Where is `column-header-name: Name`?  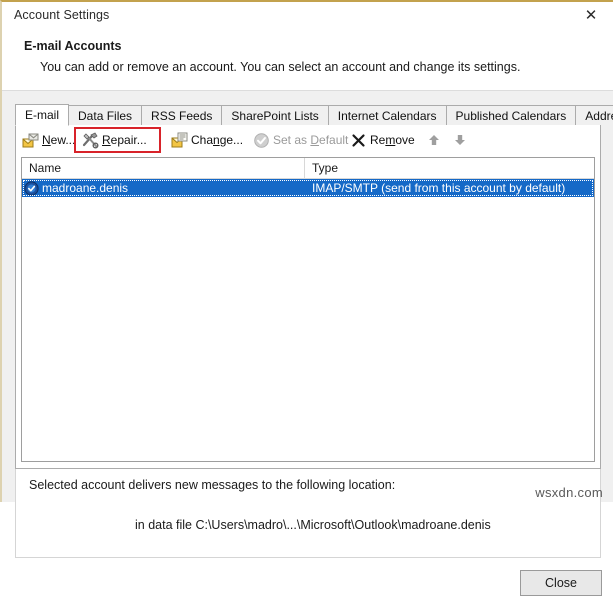
column-header-name: Name is located at coordinates (163, 168).